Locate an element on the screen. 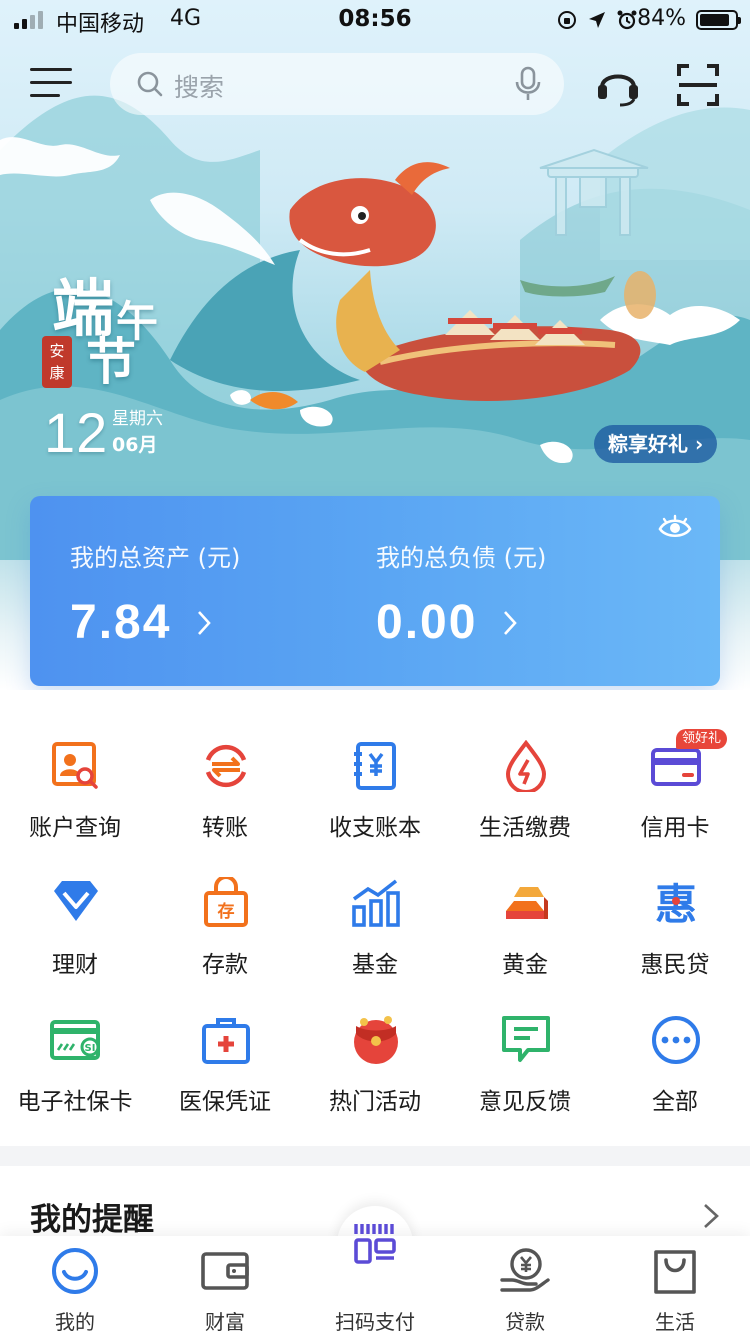 The width and height of the screenshot is (750, 1334). service-label: 医保凭证 is located at coordinates (225, 1102).